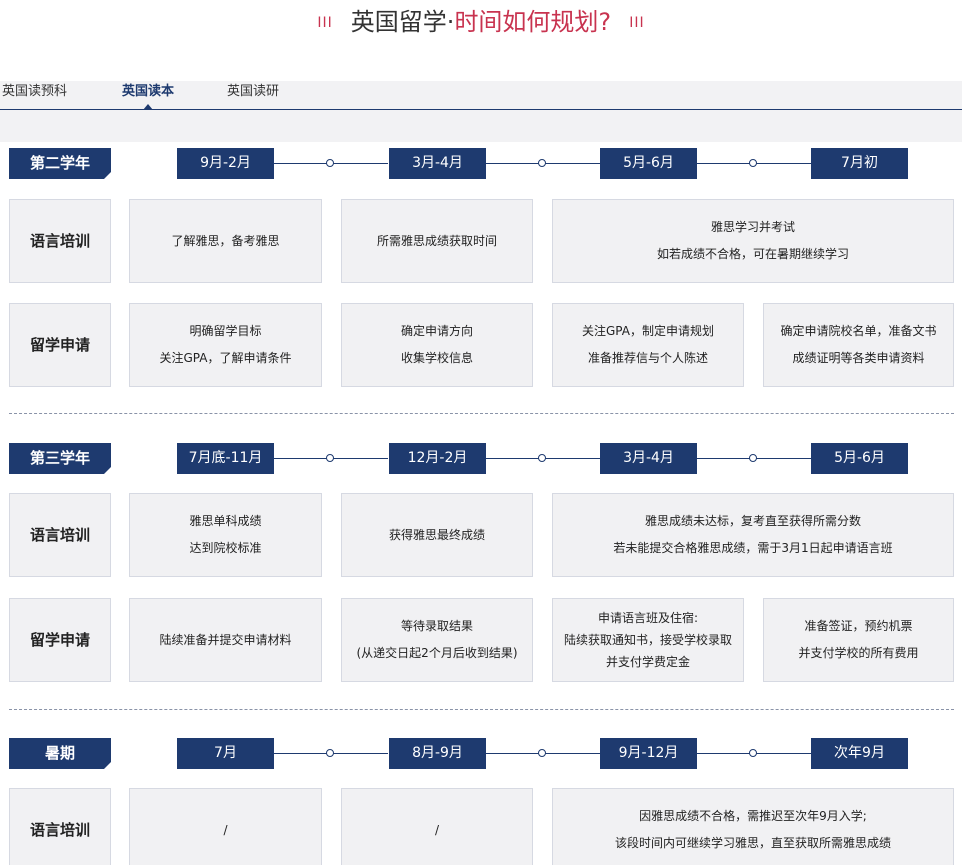  Describe the element at coordinates (752, 254) in the screenshot. I see `cell-line: 如若成绩不合格，可在暑期继续学习` at that location.